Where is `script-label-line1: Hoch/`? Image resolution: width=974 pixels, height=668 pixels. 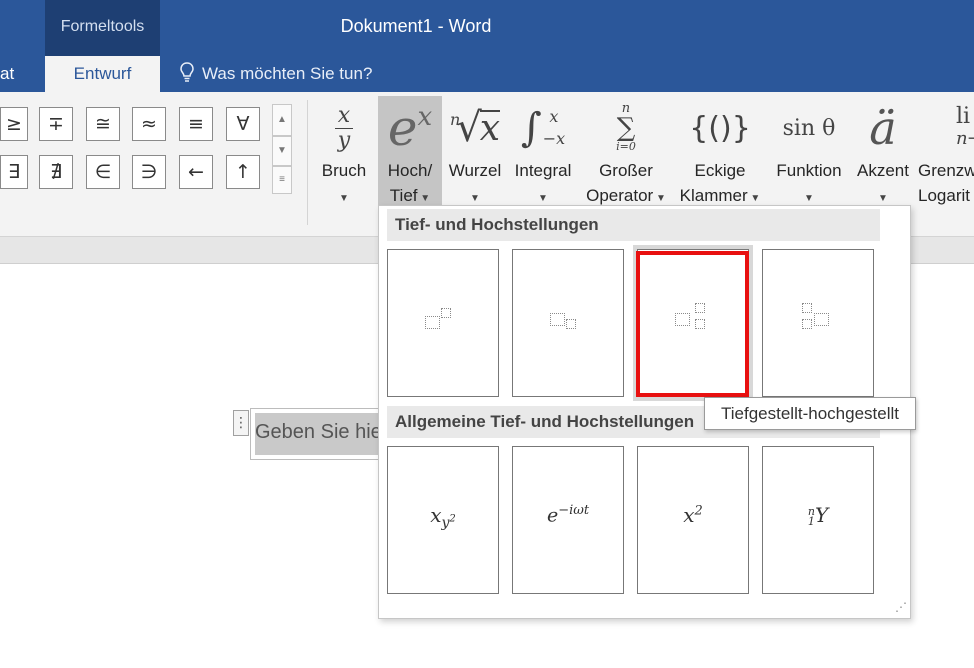 script-label-line1: Hoch/ is located at coordinates (410, 170).